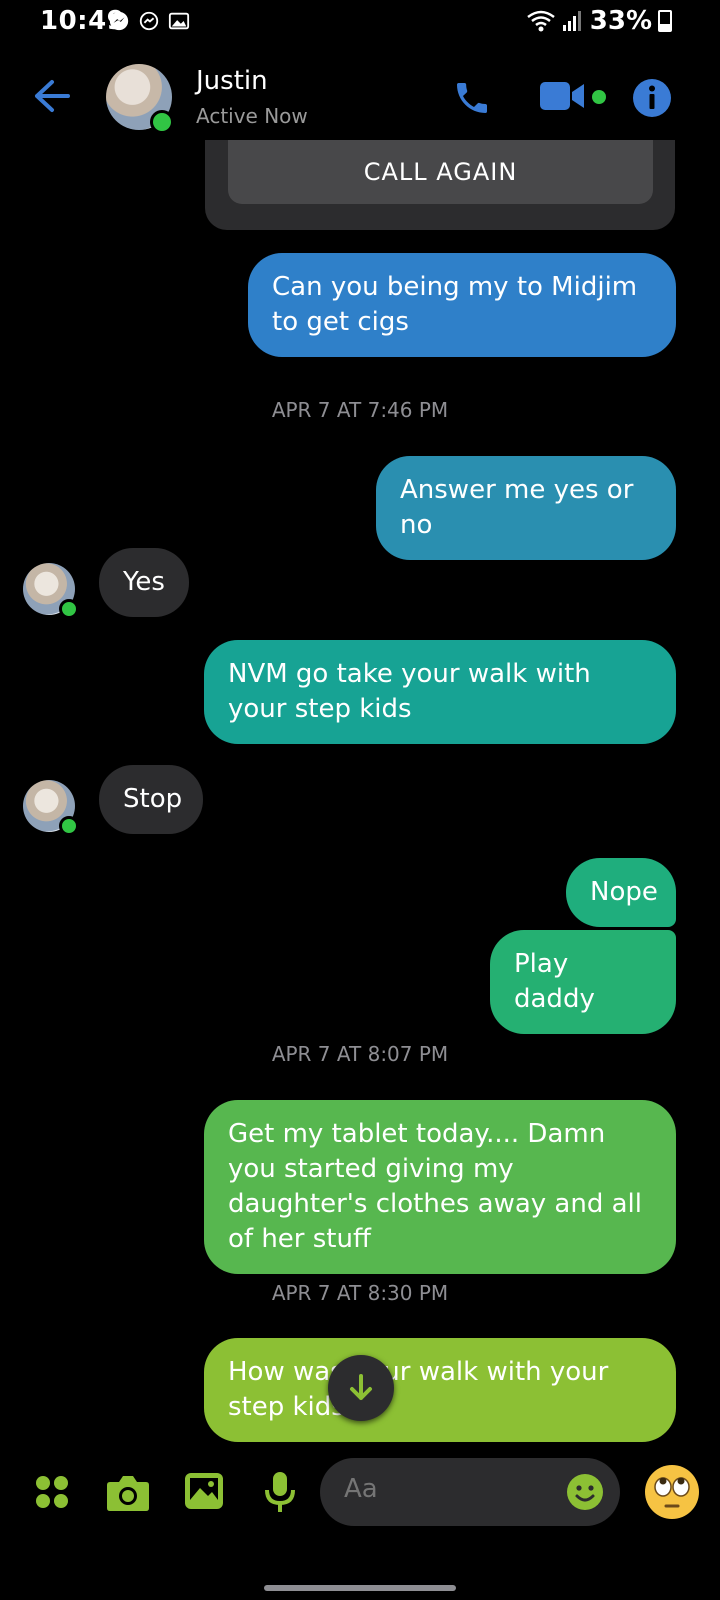 Image resolution: width=720 pixels, height=1600 pixels. What do you see at coordinates (252, 116) in the screenshot?
I see `active-status: Active Now` at bounding box center [252, 116].